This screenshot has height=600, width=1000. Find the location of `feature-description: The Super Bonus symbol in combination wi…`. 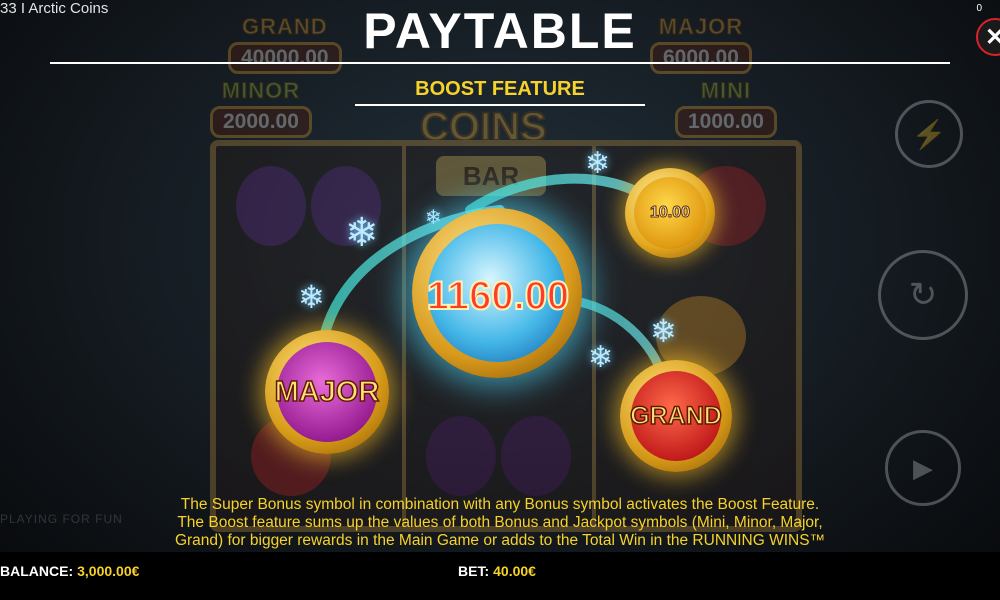

feature-description: The Super Bonus symbol in combination wi… is located at coordinates (500, 523).